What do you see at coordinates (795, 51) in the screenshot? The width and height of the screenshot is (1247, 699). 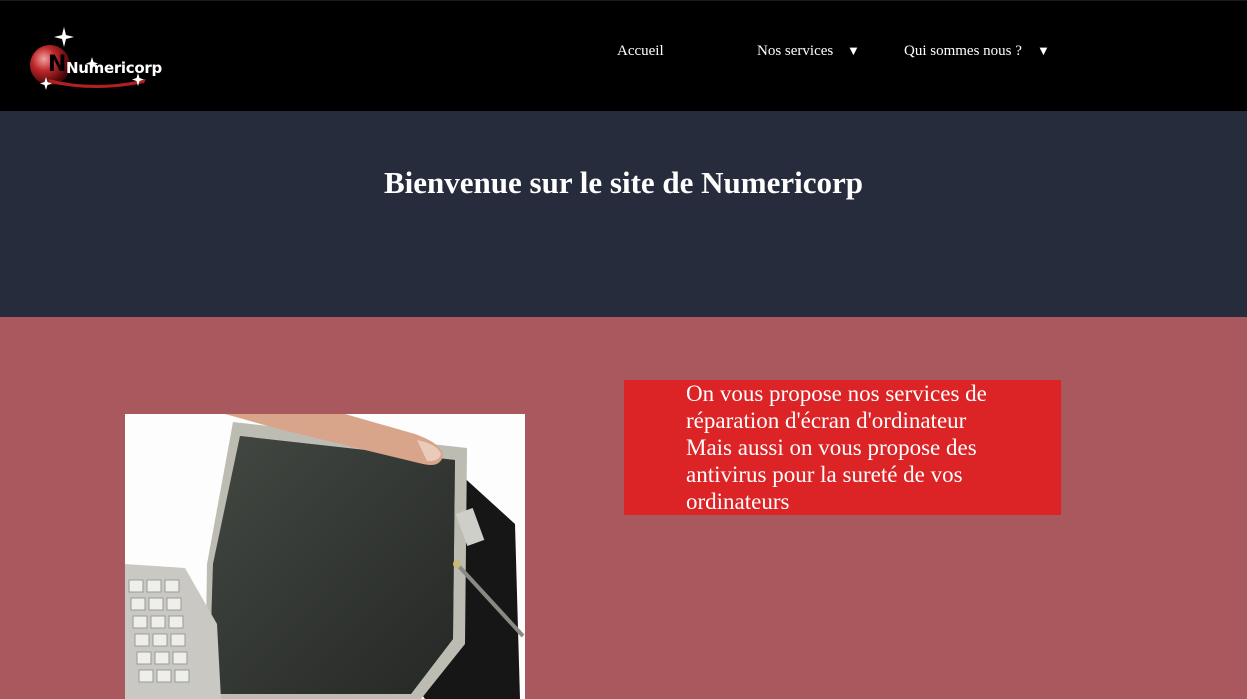 I see `nav-nos-services: Nos services` at bounding box center [795, 51].